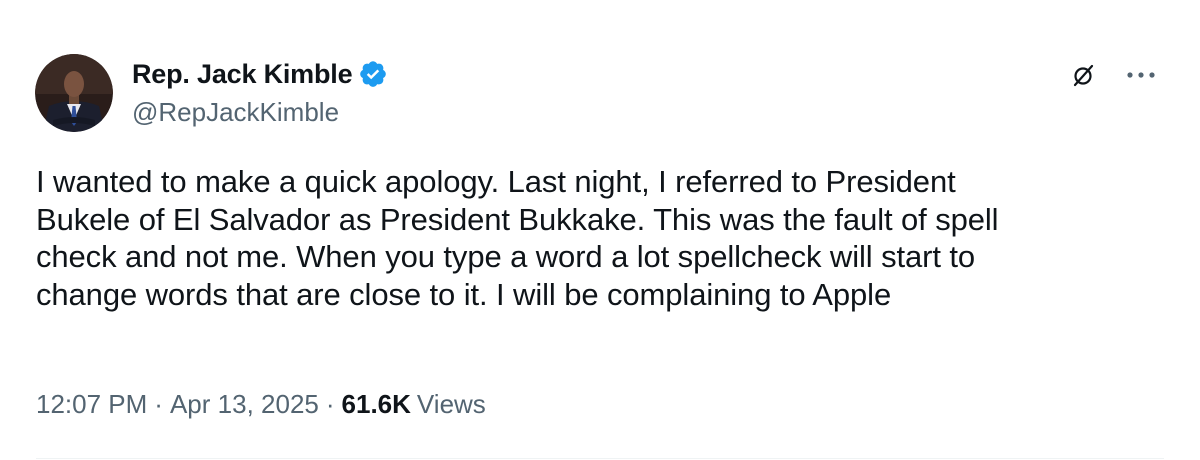 The height and width of the screenshot is (460, 1200). Describe the element at coordinates (244, 404) in the screenshot. I see `tweet-date: Apr 13, 2025` at that location.